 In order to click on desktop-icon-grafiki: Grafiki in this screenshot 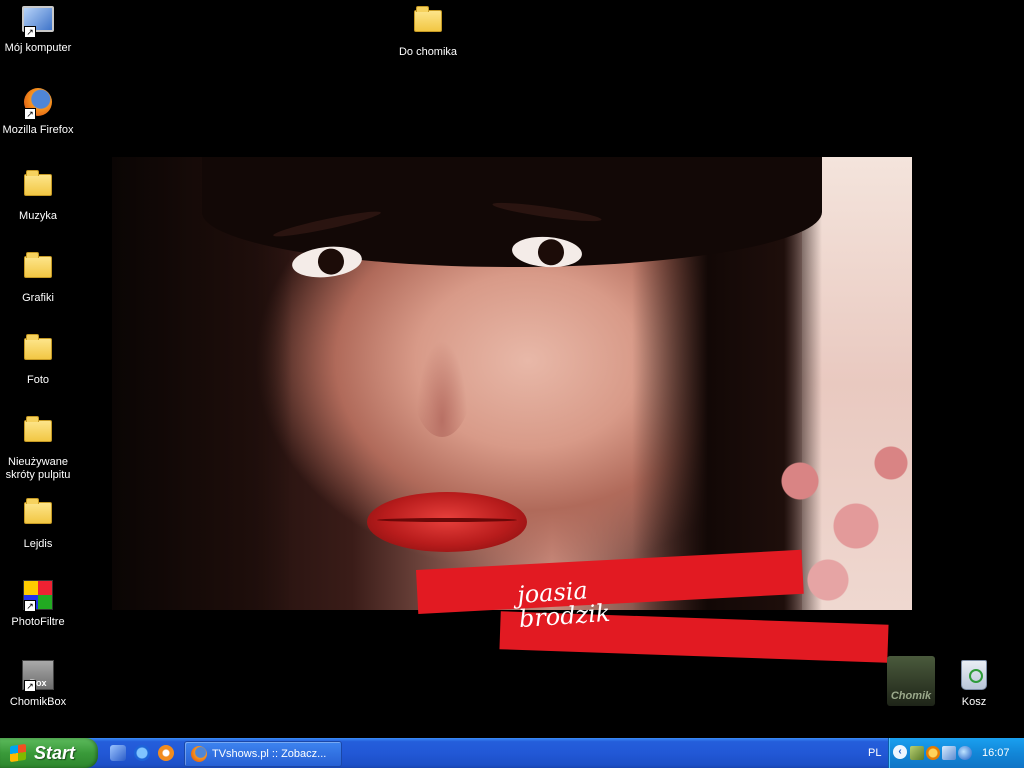, I will do `click(38, 277)`.